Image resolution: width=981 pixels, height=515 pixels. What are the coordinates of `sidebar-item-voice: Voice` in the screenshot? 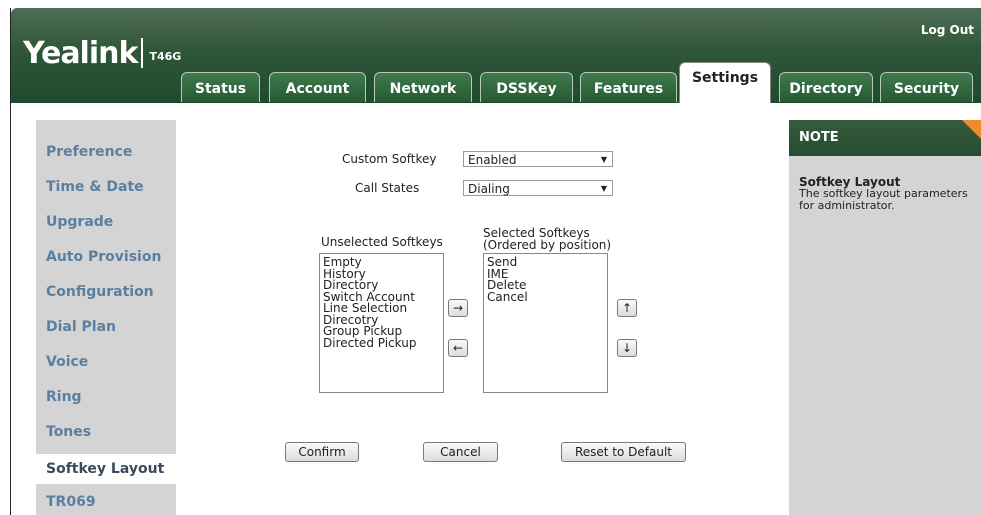 It's located at (67, 362).